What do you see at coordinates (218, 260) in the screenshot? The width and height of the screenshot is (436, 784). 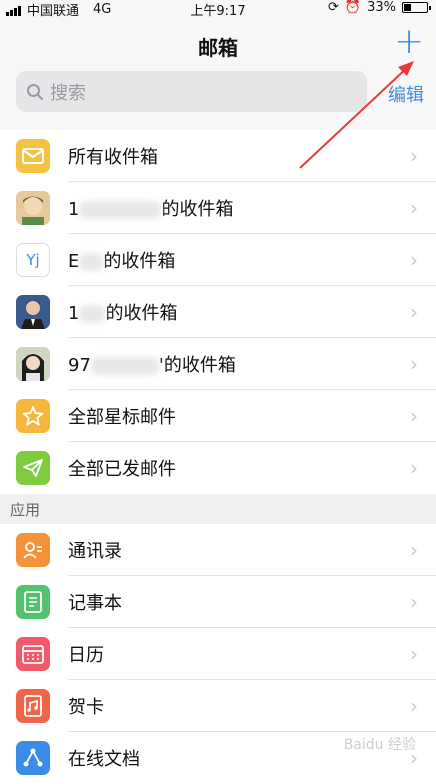 I see `mailbox-inbox-2: Yj E 的收件箱 ›` at bounding box center [218, 260].